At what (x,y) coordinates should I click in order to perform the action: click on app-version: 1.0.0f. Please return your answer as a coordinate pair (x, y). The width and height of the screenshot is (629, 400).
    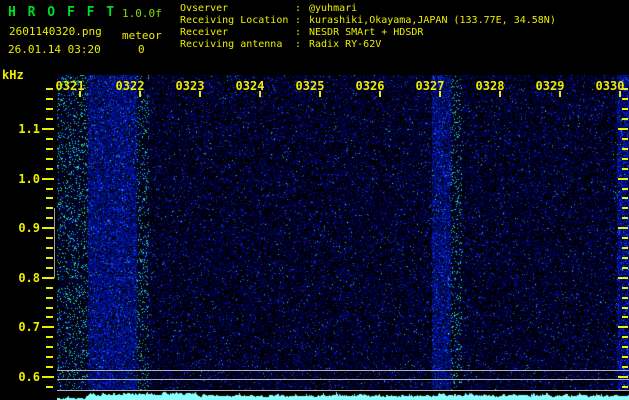
    Looking at the image, I should click on (142, 13).